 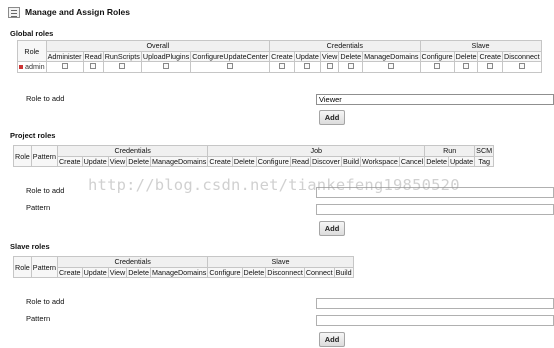 What do you see at coordinates (435, 320) in the screenshot?
I see `slave-pattern-input` at bounding box center [435, 320].